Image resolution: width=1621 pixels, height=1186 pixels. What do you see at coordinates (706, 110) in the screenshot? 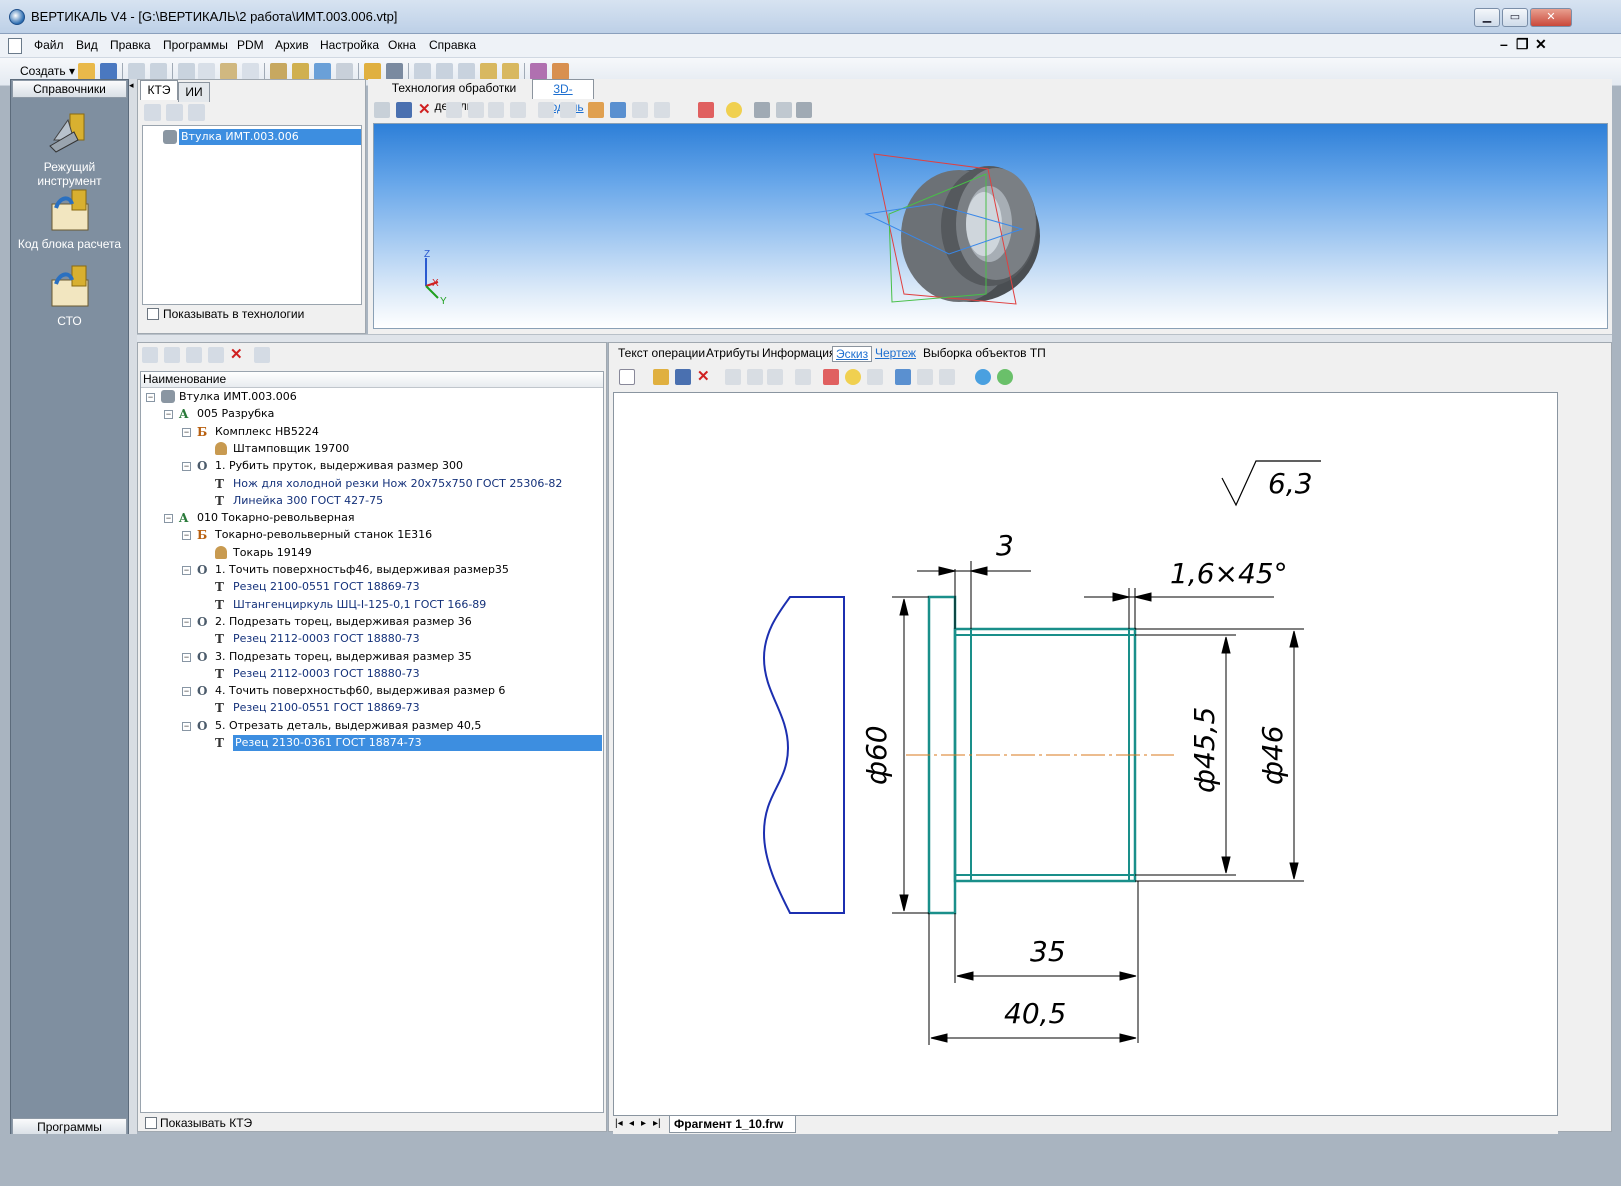
I see `section-icon` at bounding box center [706, 110].